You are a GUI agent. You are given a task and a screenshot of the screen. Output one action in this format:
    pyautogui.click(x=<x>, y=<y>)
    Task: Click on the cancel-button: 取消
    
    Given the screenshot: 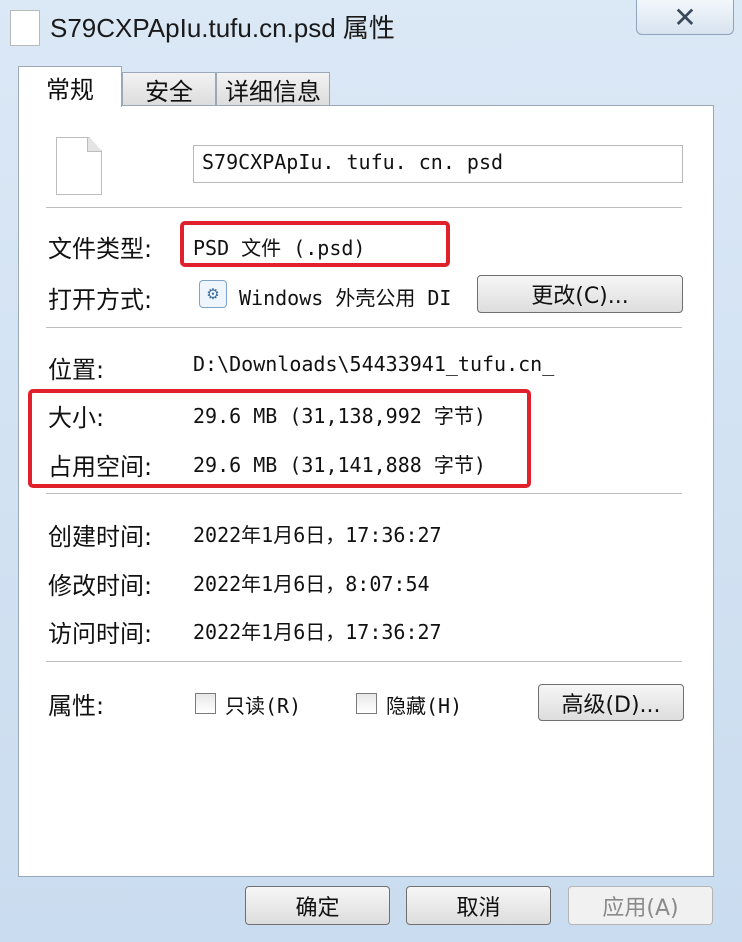 What is the action you would take?
    pyautogui.click(x=478, y=905)
    